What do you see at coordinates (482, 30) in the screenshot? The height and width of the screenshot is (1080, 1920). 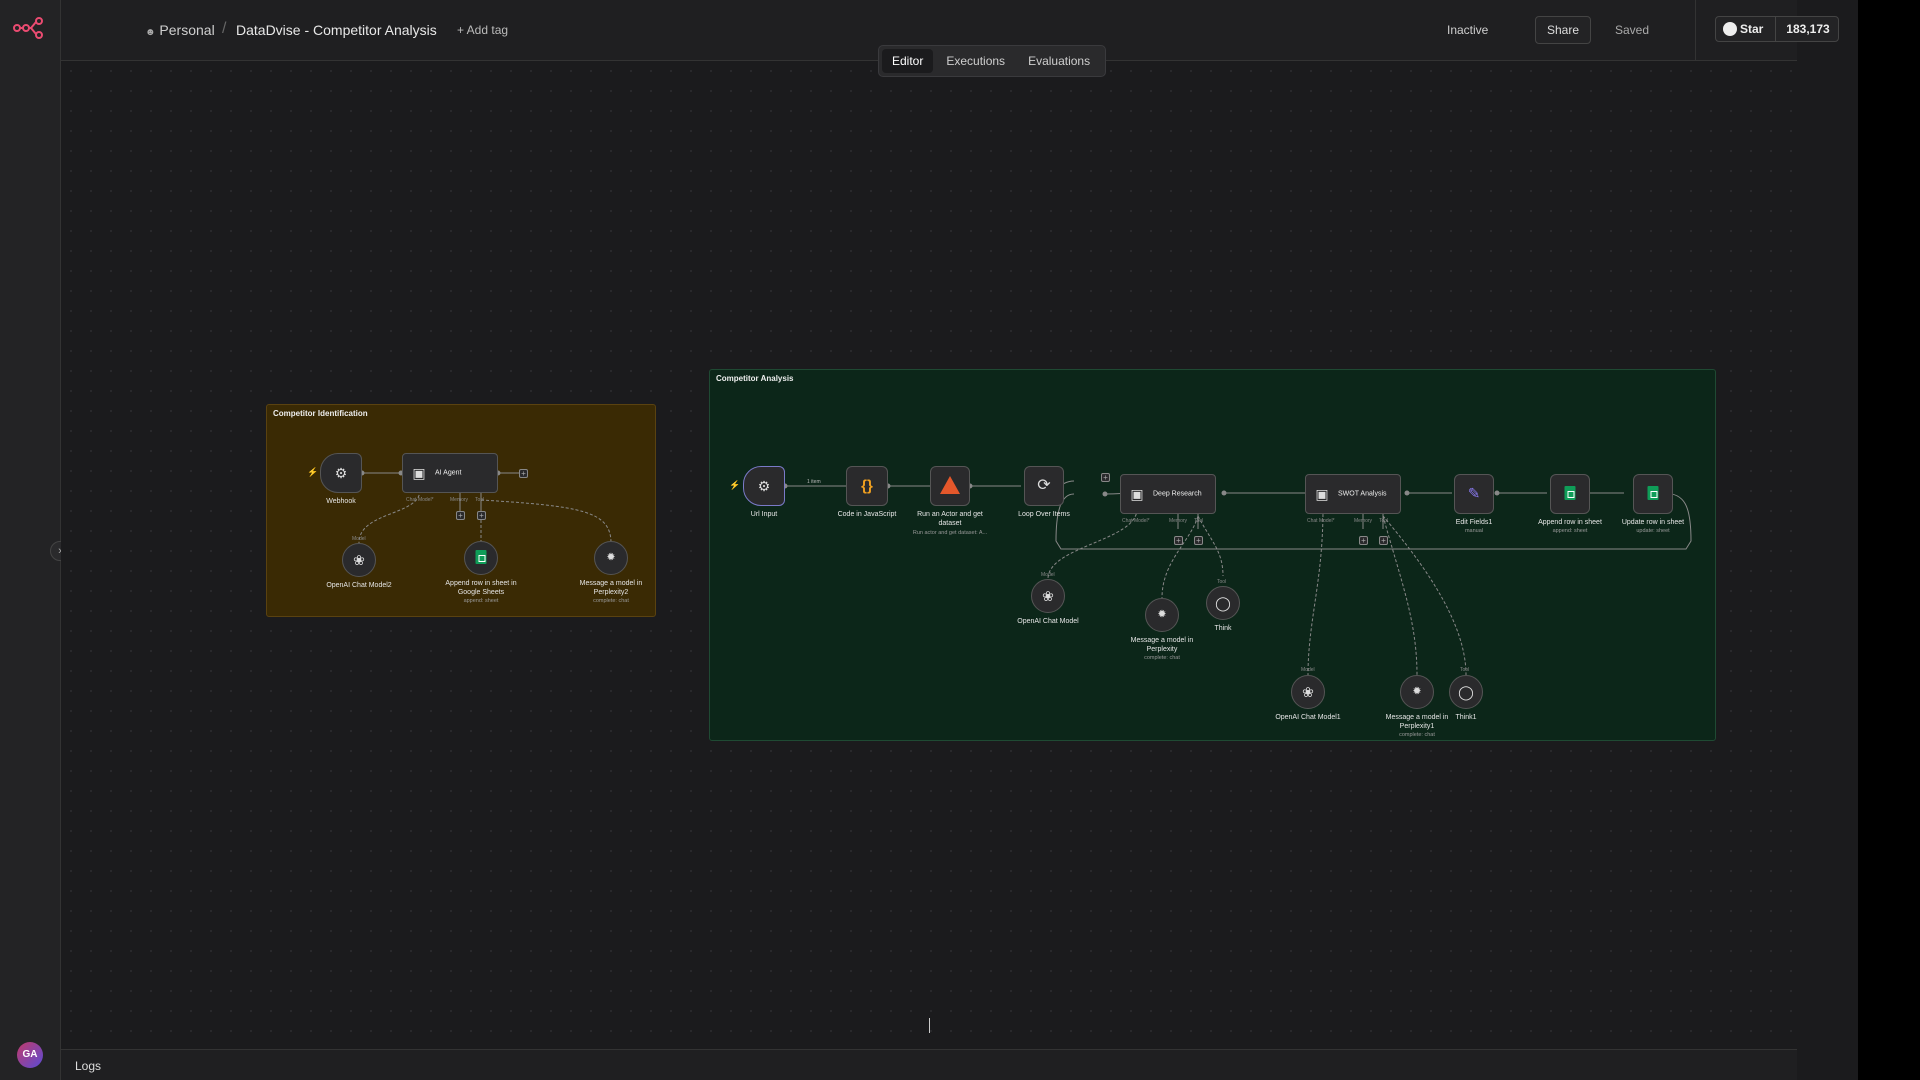 I see `add-tag-button: + Add tag` at bounding box center [482, 30].